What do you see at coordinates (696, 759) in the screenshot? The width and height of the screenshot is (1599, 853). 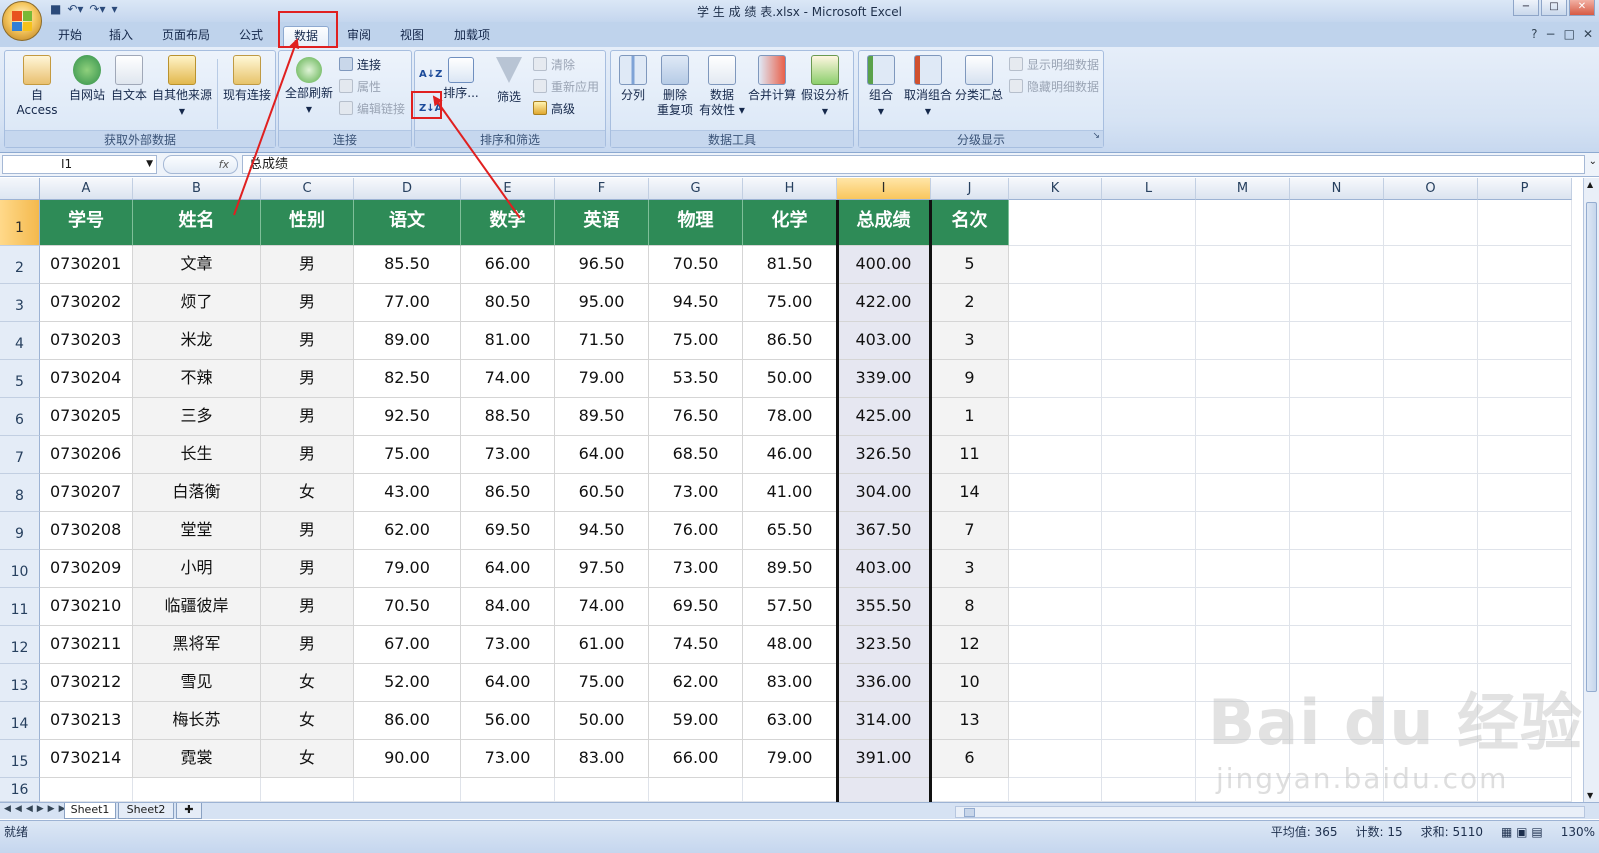 I see `table-cell: 66.00` at bounding box center [696, 759].